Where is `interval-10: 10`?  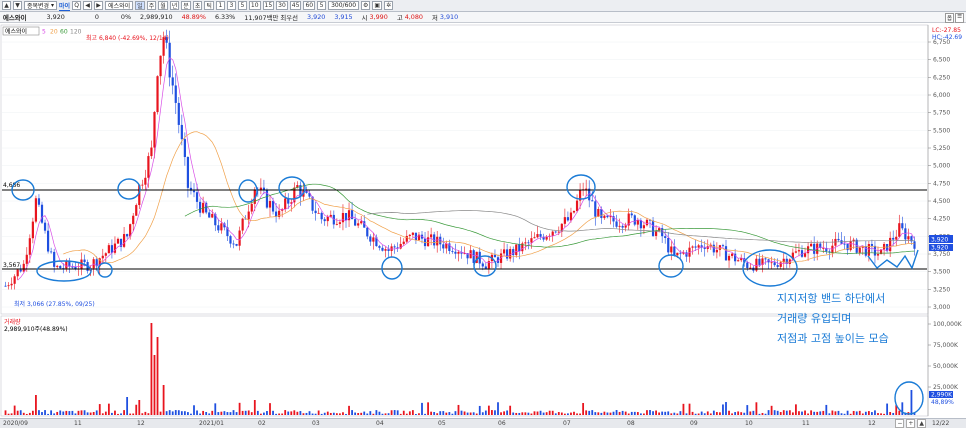 interval-10: 10 is located at coordinates (254, 5).